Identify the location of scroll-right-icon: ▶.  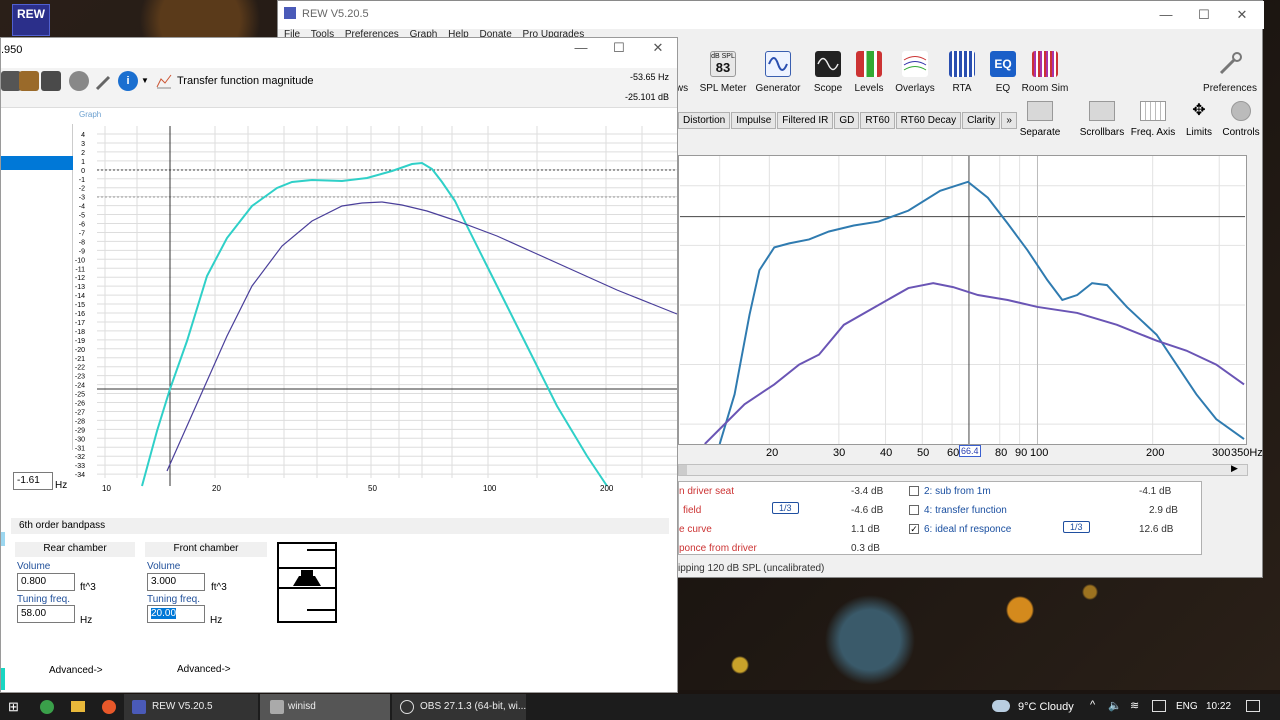
(1234, 468).